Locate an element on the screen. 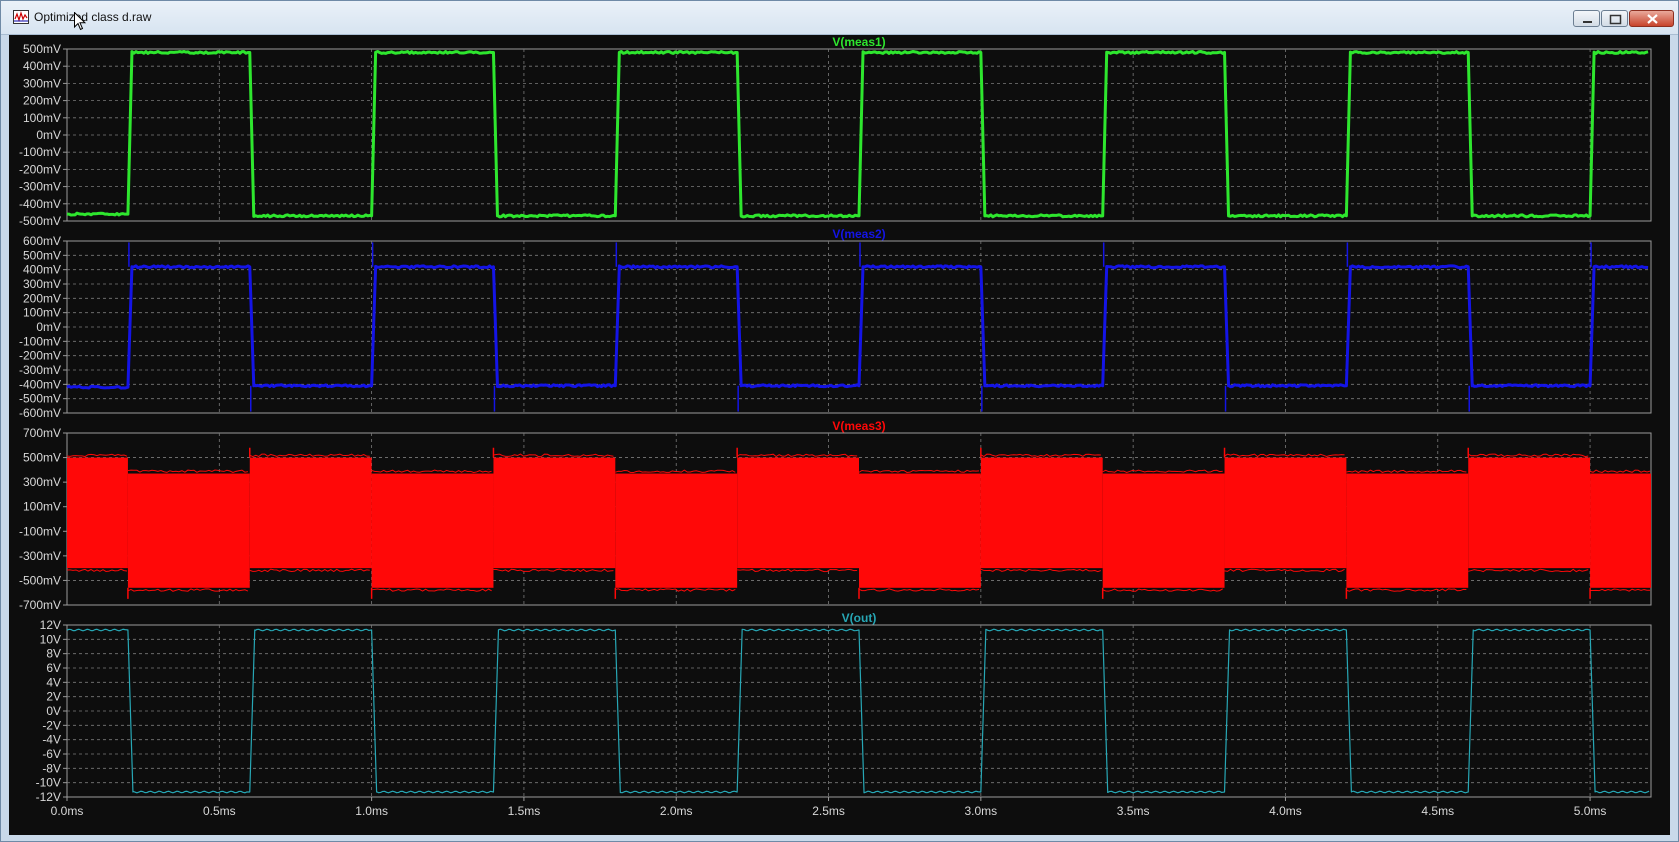 Image resolution: width=1679 pixels, height=842 pixels. maximize-button is located at coordinates (1614, 18).